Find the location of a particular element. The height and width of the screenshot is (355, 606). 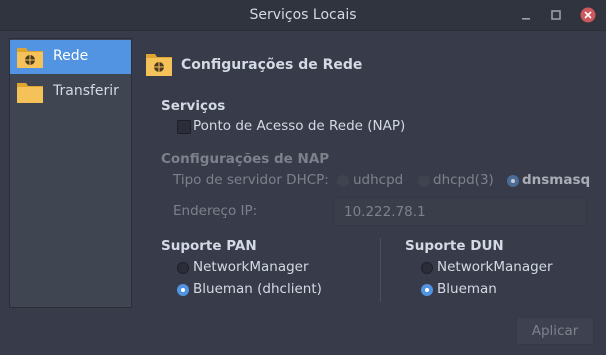

radio-dhcpd3 is located at coordinates (424, 181).